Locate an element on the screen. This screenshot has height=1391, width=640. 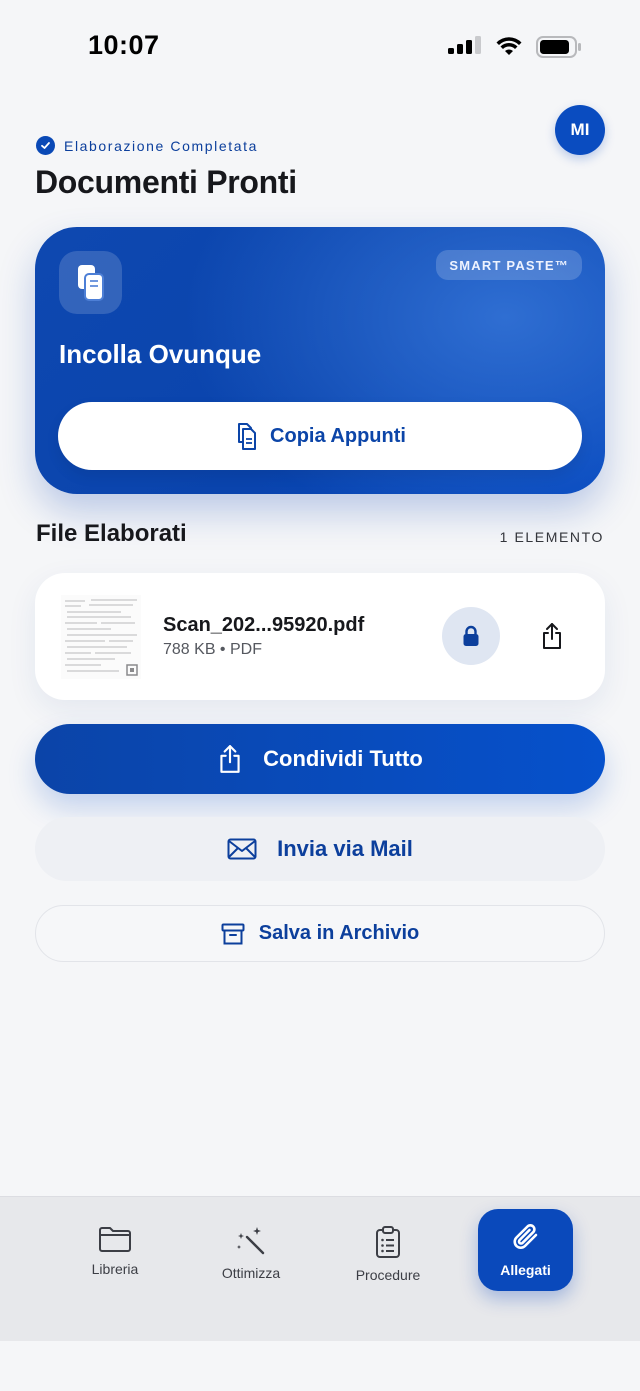
lock-icon is located at coordinates (471, 635).